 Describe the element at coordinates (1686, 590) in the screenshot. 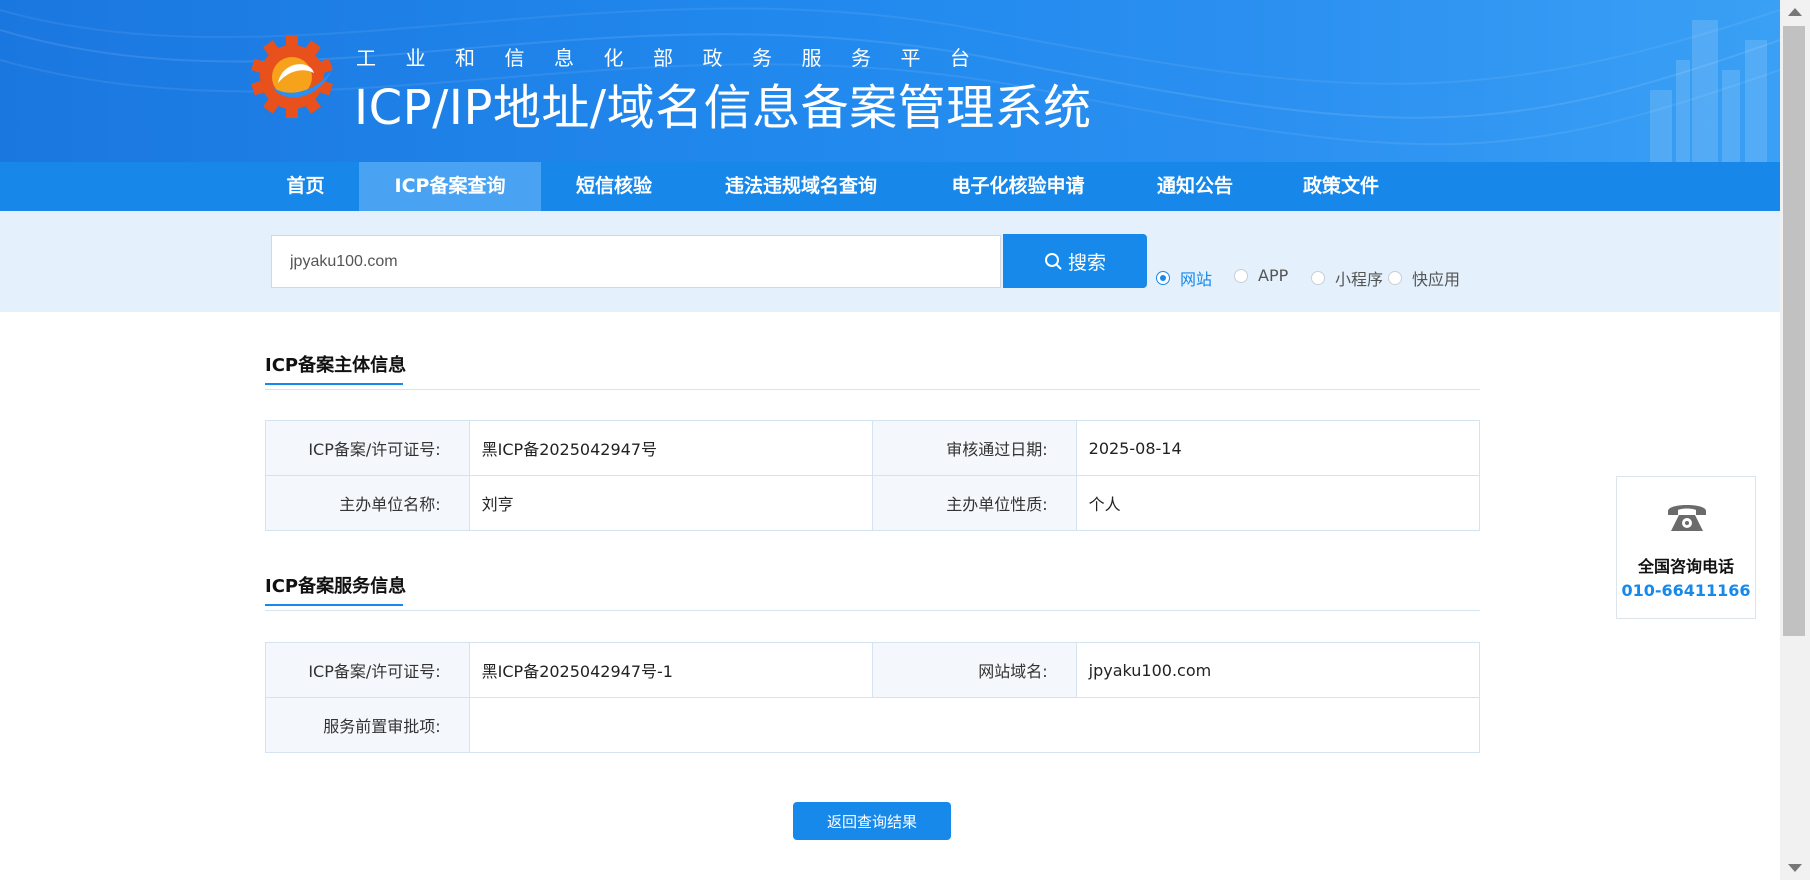

I see `hotline-number: 010-66411166` at that location.